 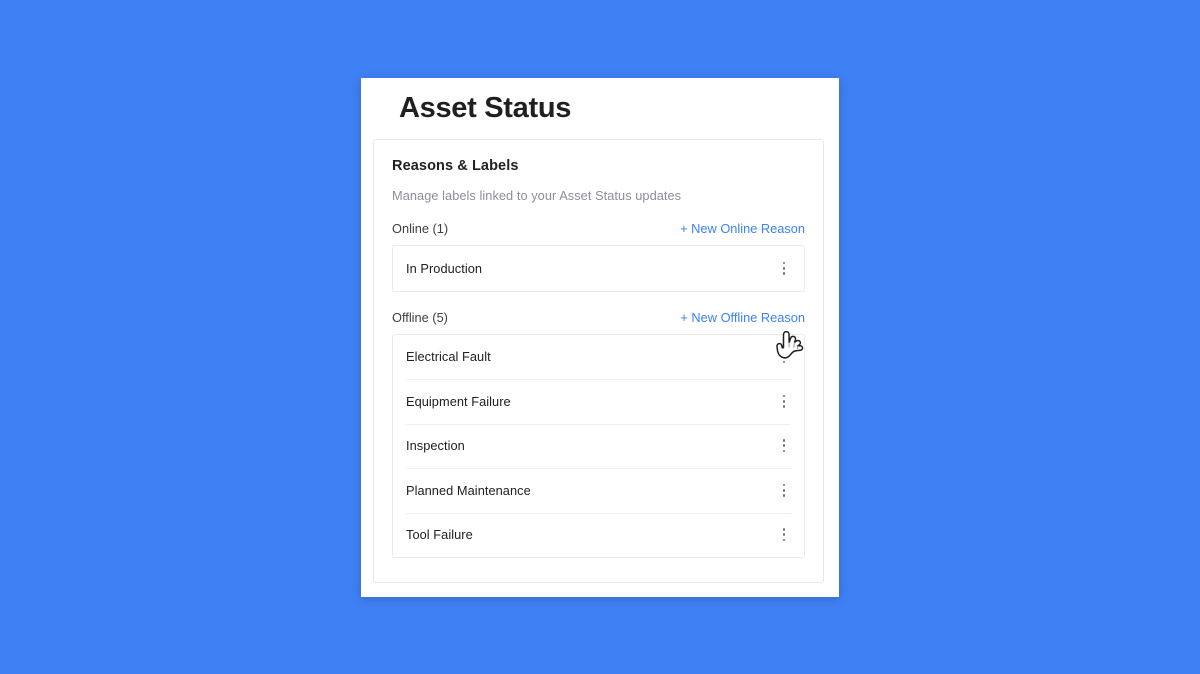 I want to click on new-online-reason-button: + New Online Reason, so click(x=742, y=228).